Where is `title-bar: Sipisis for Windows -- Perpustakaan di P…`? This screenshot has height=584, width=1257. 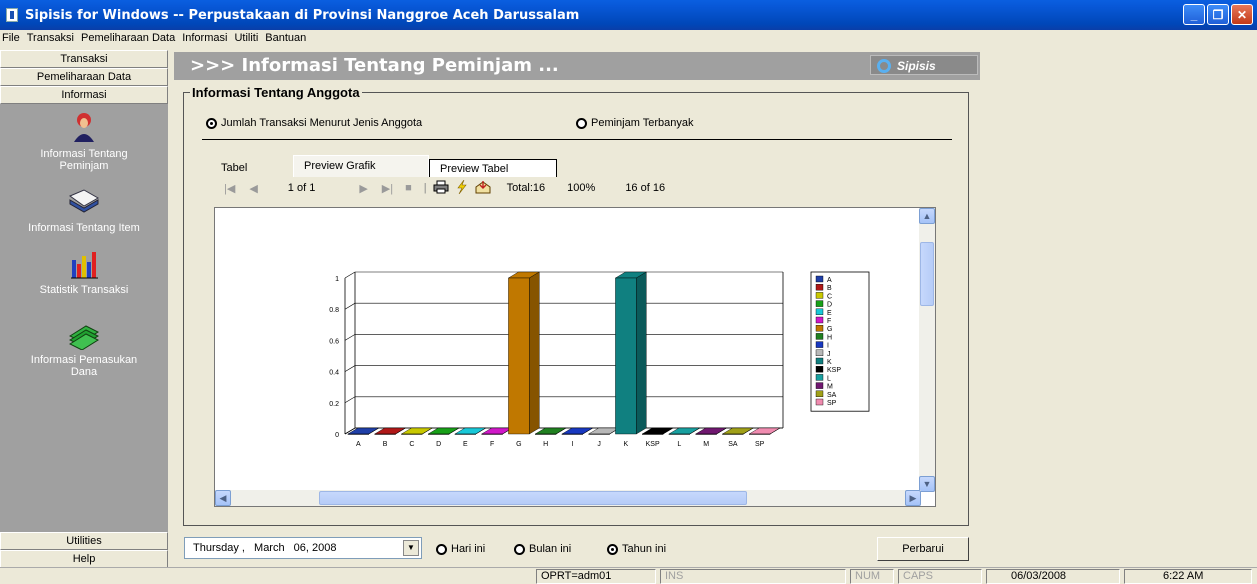 title-bar: Sipisis for Windows -- Perpustakaan di P… is located at coordinates (628, 15).